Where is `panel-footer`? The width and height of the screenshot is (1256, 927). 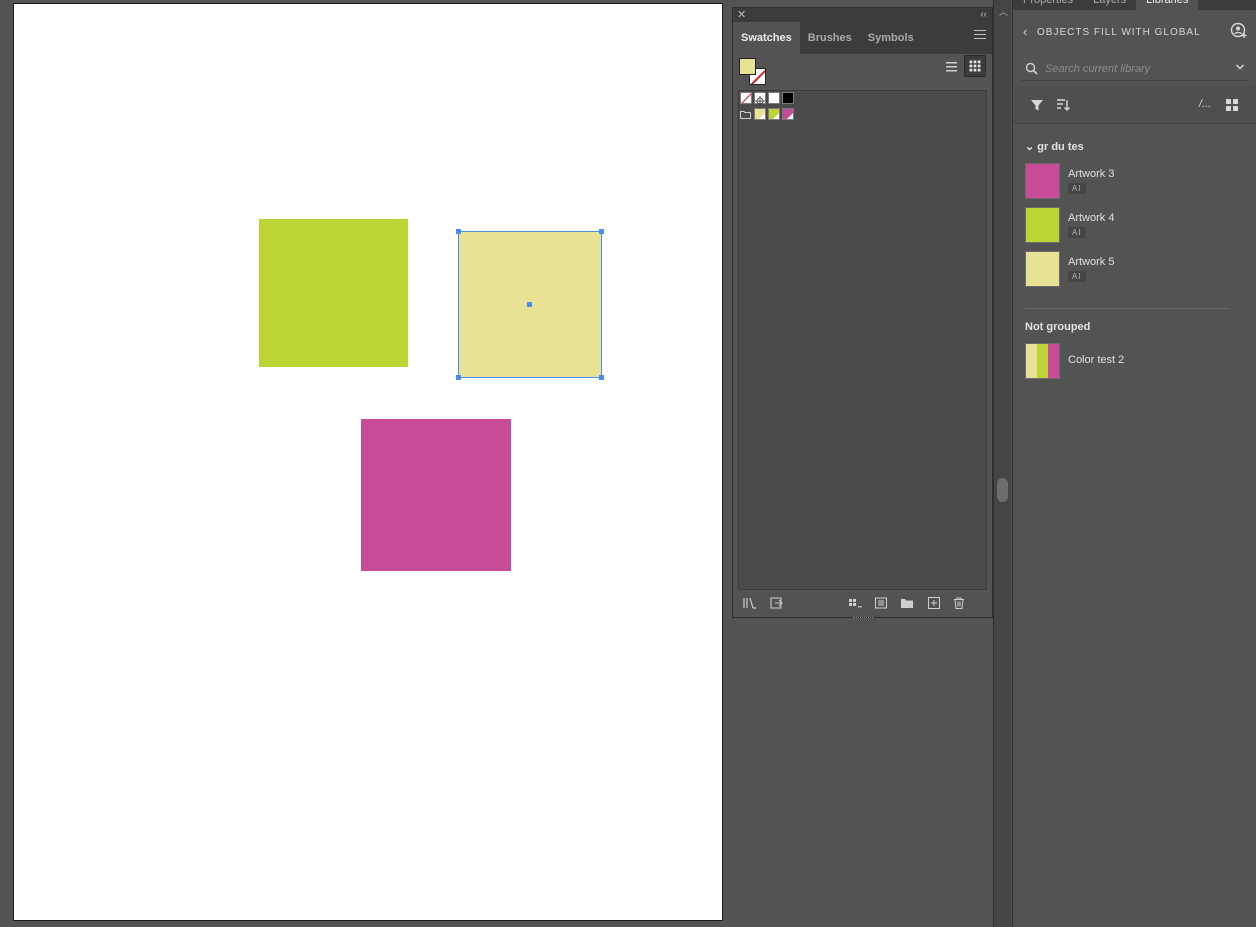
panel-footer is located at coordinates (862, 603).